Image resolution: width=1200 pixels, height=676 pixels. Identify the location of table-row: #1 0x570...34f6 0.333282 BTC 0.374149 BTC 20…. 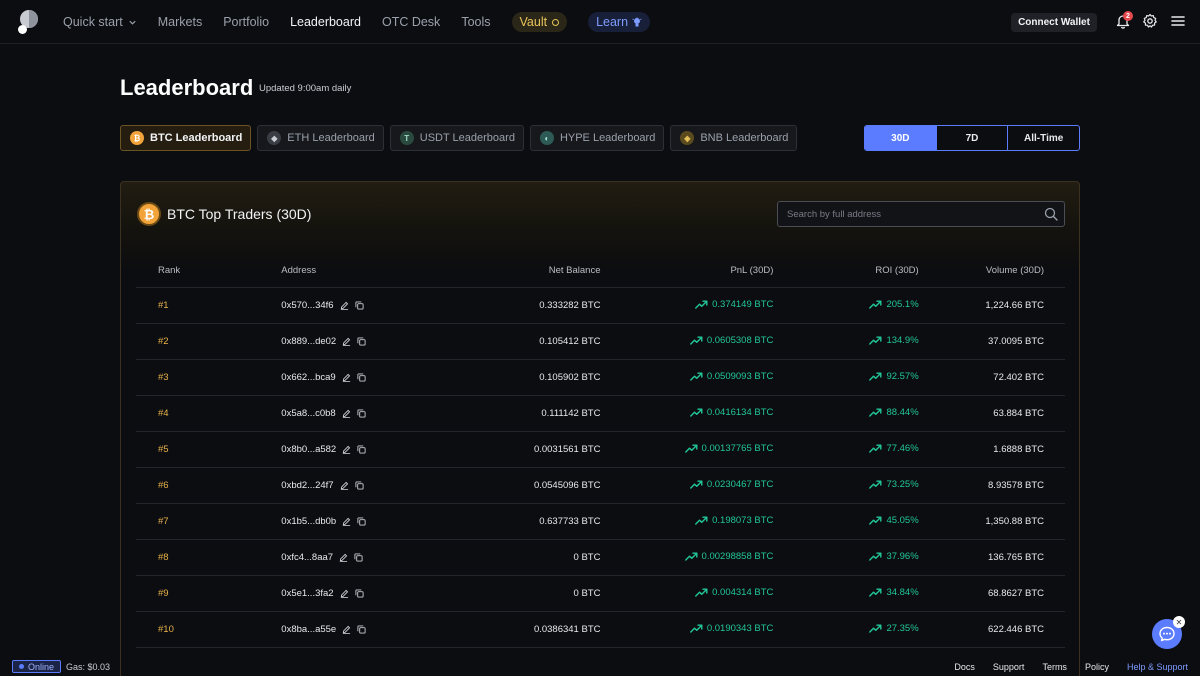
(600, 305).